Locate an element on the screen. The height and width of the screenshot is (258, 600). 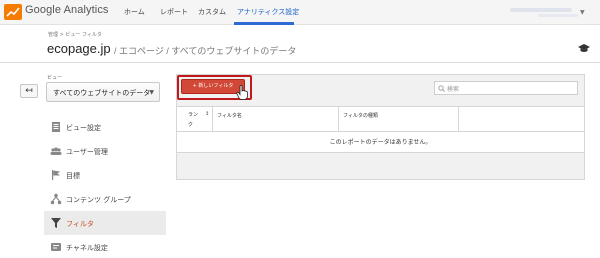
graduation-cap-icon is located at coordinates (584, 49).